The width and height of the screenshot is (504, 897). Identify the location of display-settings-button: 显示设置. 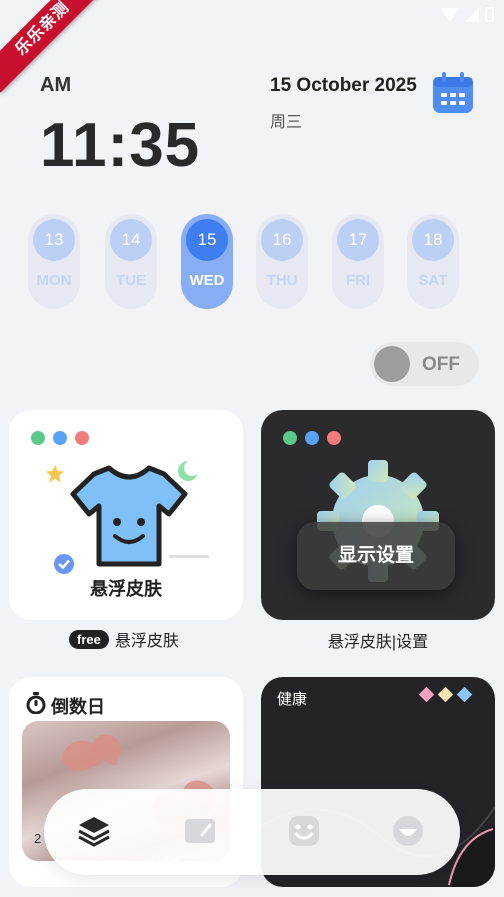
(376, 556).